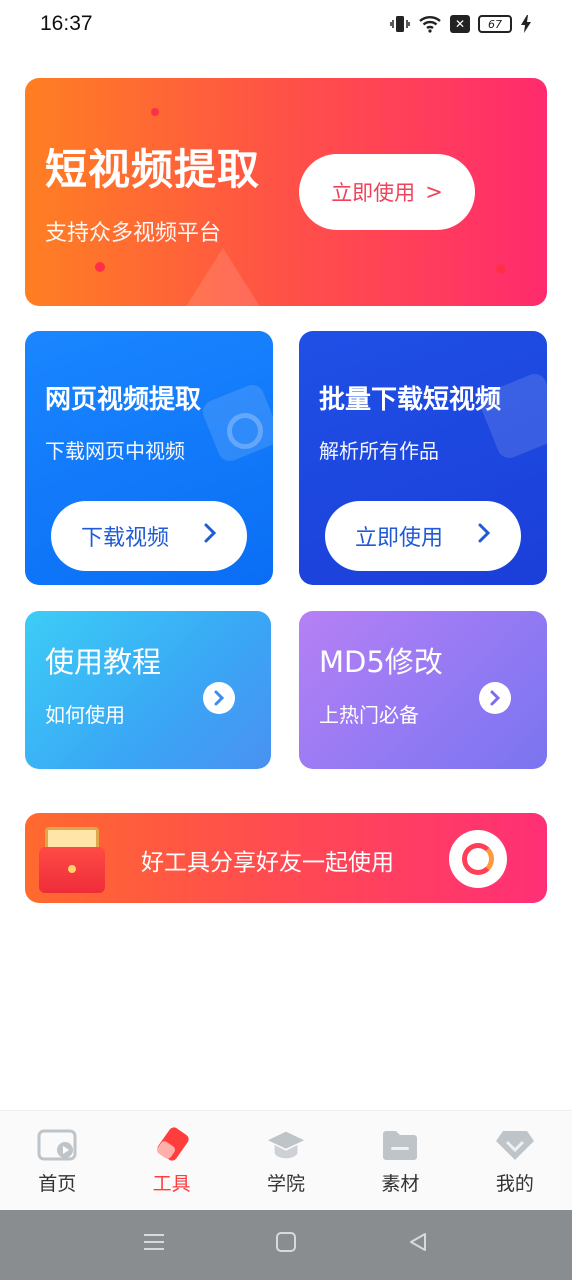  Describe the element at coordinates (400, 1145) in the screenshot. I see `folder-icon` at that location.